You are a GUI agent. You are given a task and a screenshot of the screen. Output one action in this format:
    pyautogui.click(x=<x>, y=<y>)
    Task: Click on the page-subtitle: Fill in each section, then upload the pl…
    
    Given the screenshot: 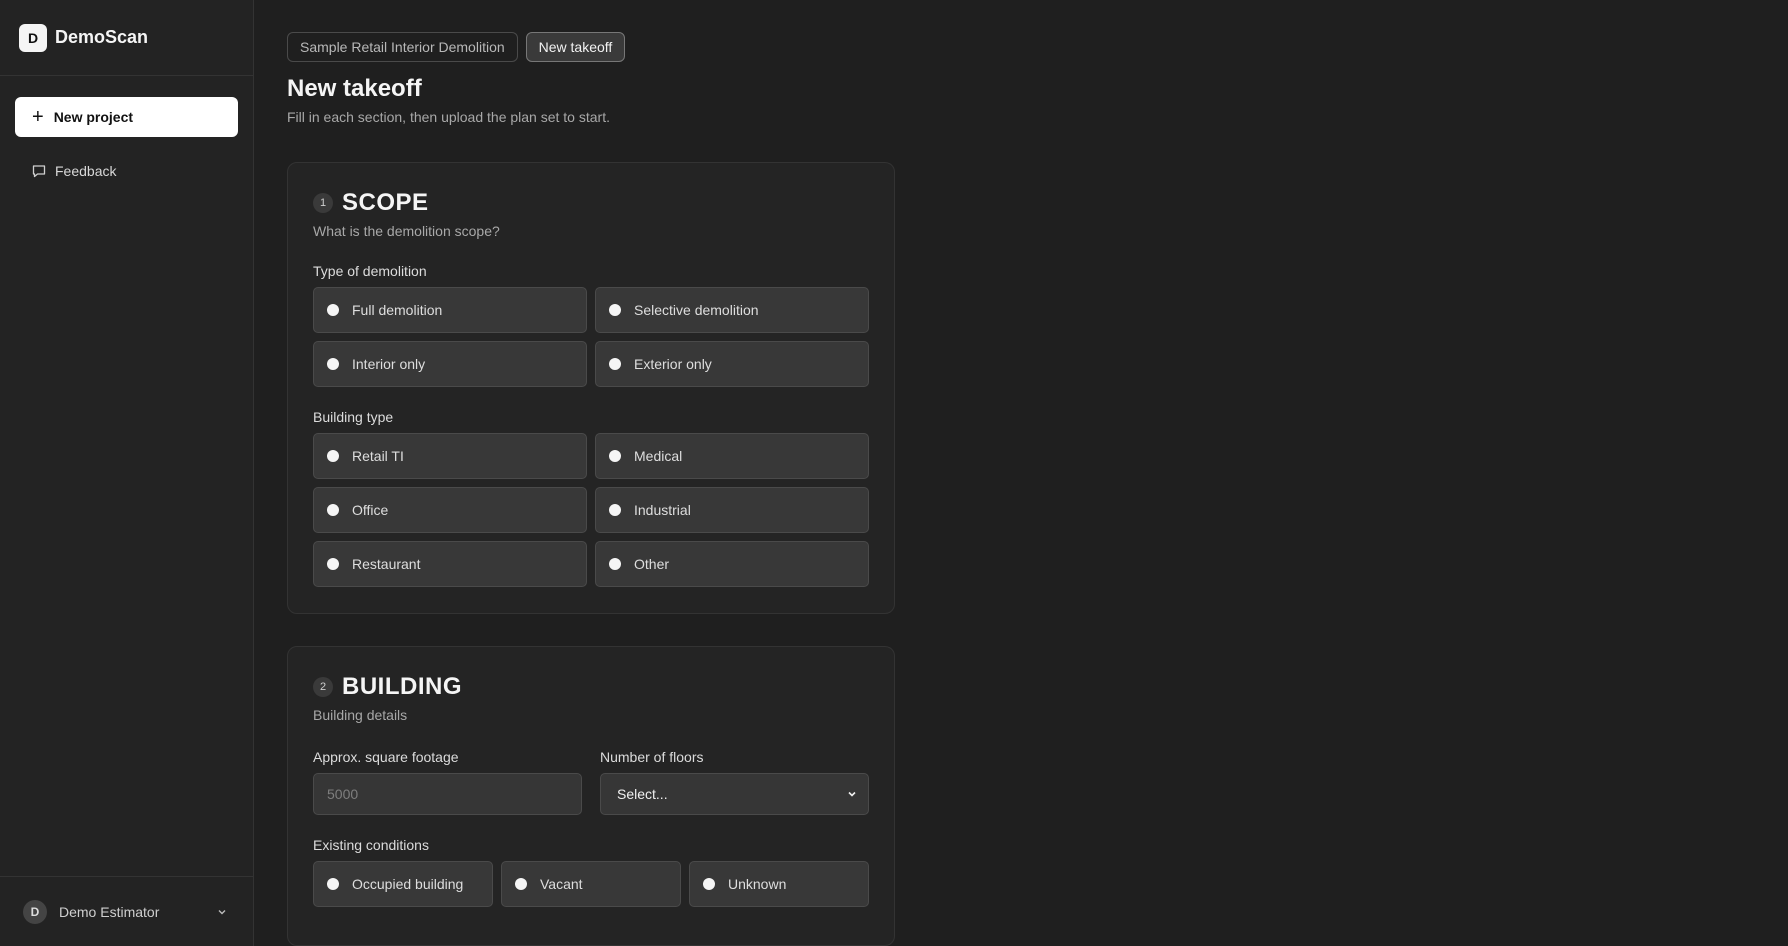 What is the action you would take?
    pyautogui.click(x=448, y=117)
    